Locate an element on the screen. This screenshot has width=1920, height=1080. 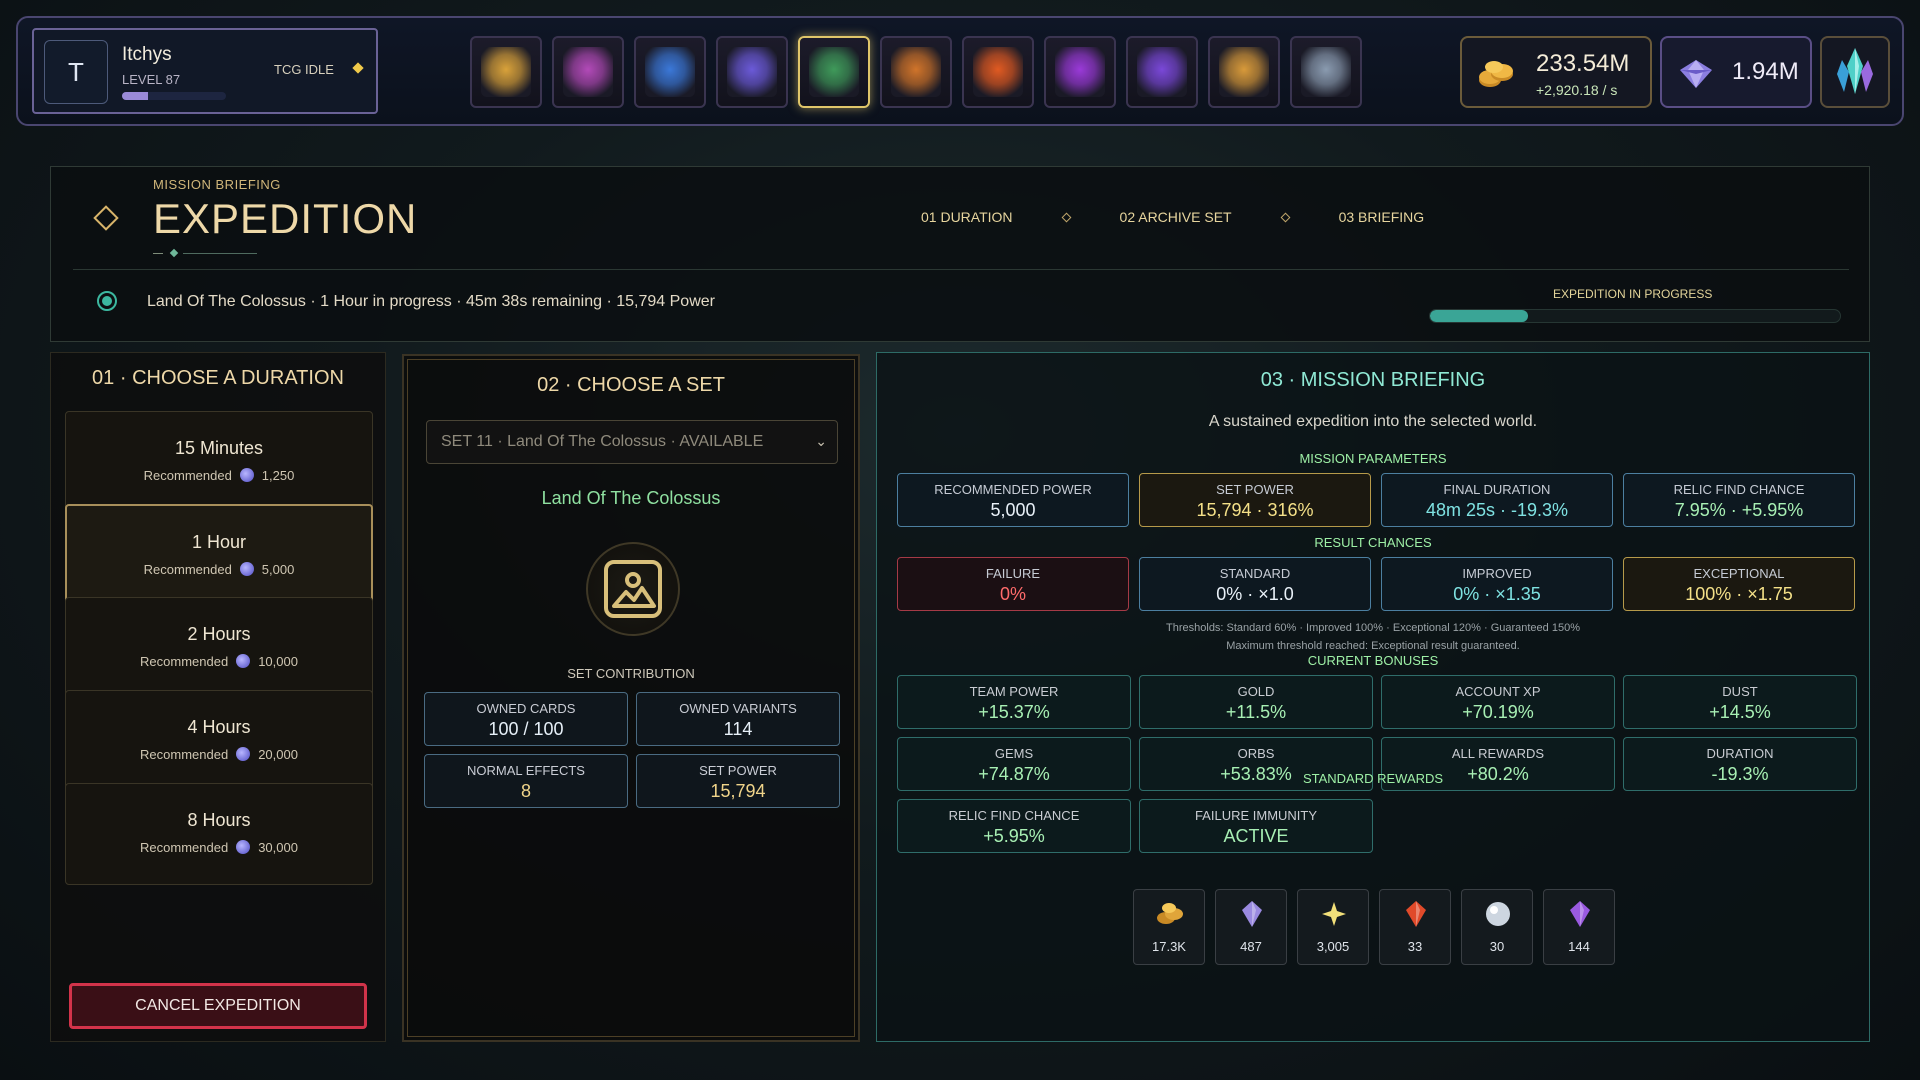
gem-resource: 1.94M is located at coordinates (1736, 72).